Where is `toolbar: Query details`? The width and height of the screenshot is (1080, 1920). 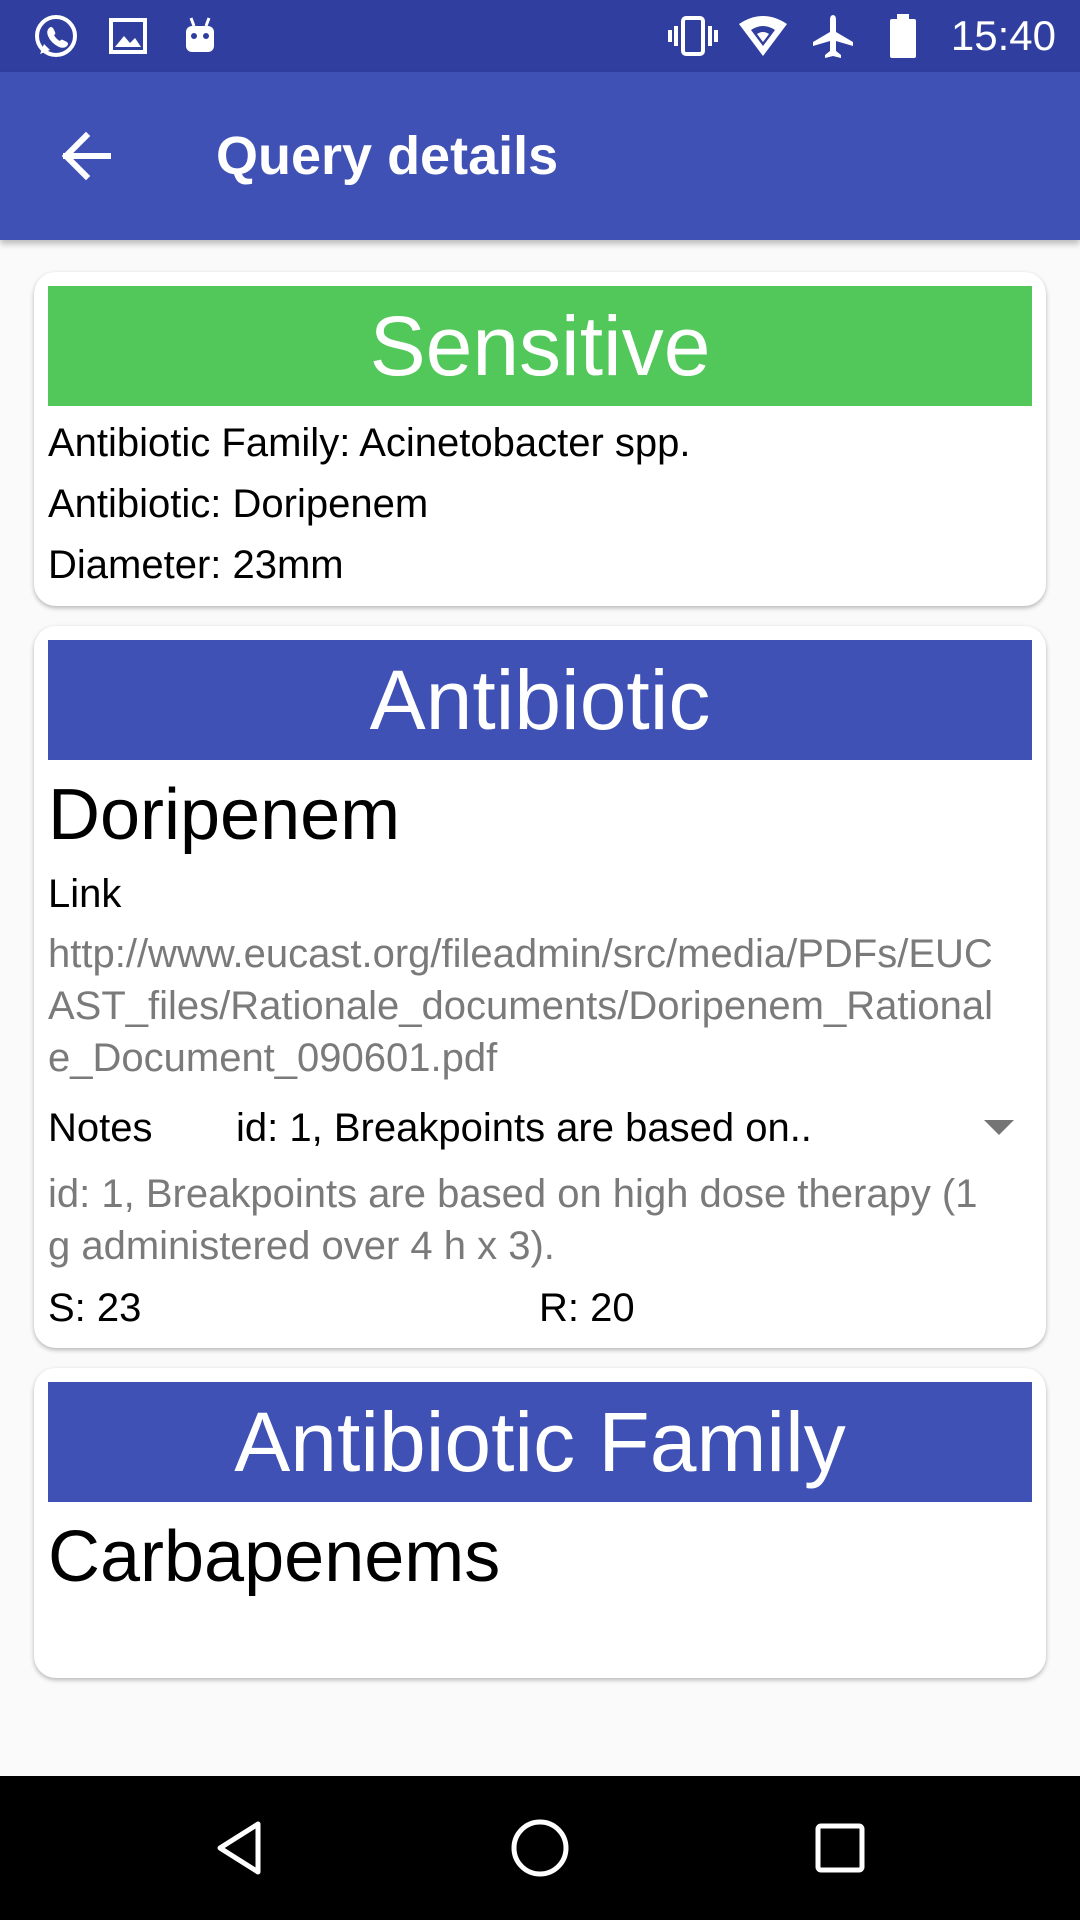 toolbar: Query details is located at coordinates (540, 156).